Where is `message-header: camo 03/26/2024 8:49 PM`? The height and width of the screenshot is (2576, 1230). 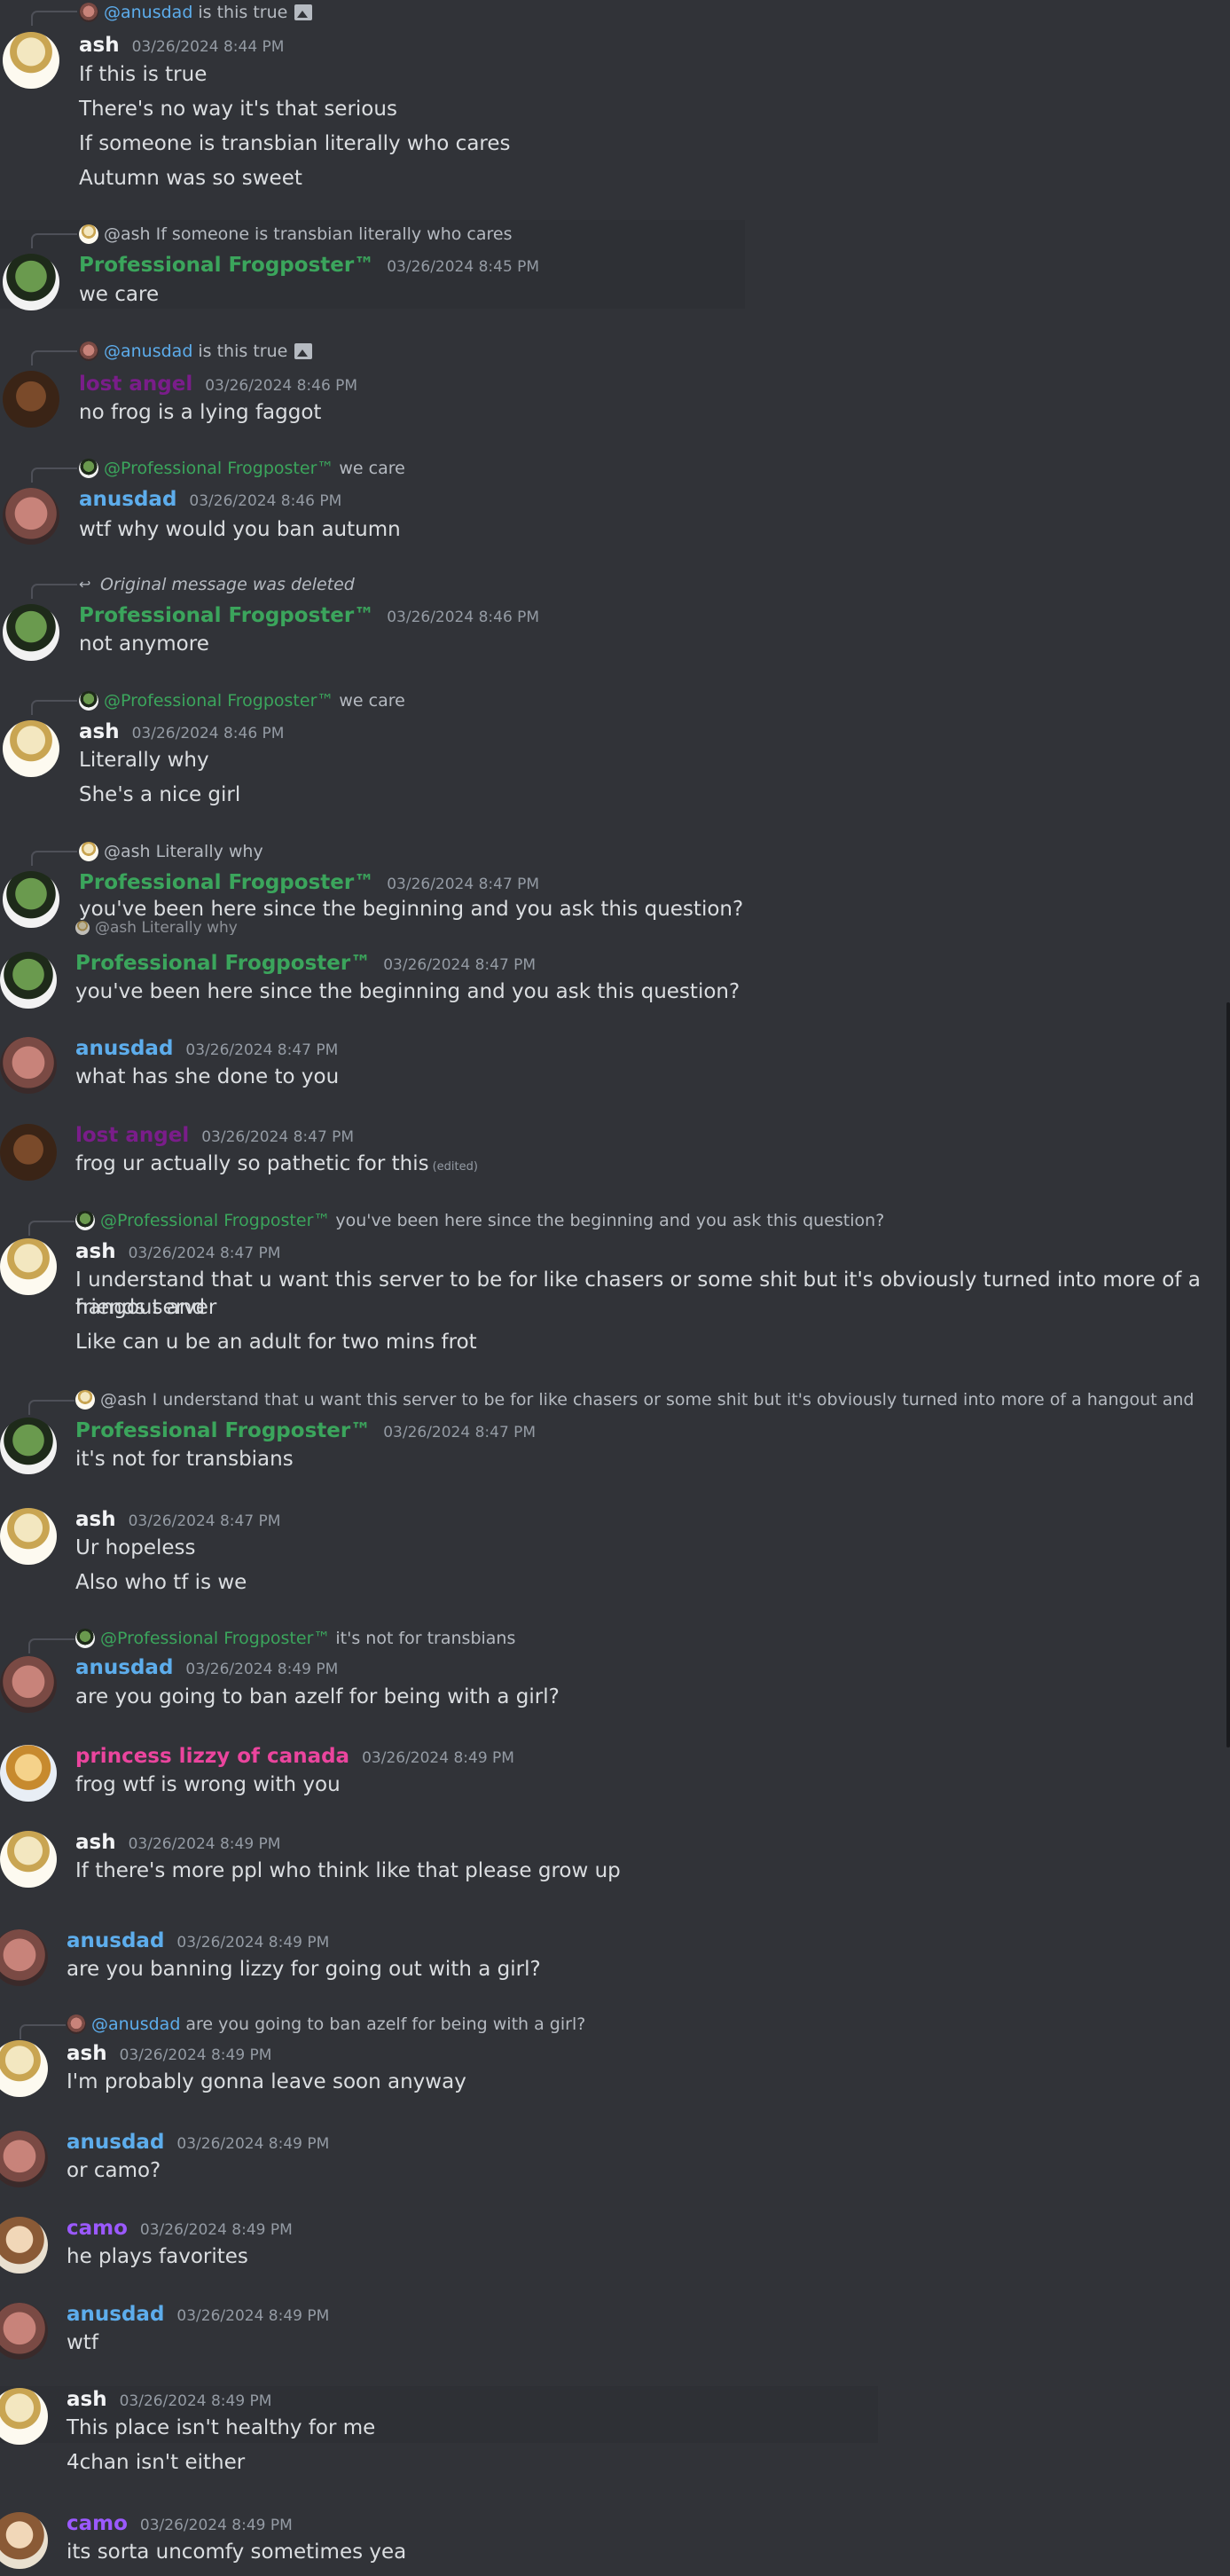 message-header: camo 03/26/2024 8:49 PM is located at coordinates (180, 2228).